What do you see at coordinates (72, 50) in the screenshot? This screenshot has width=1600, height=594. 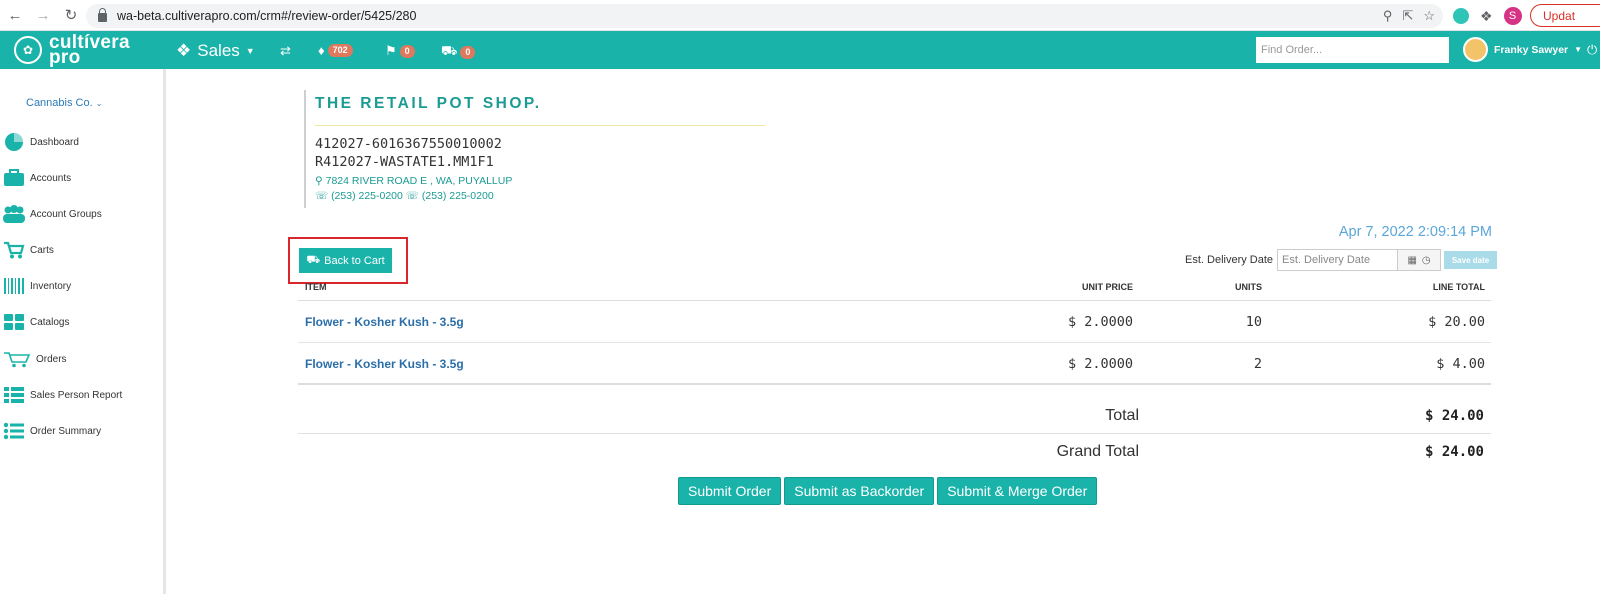 I see `cultivera-logo: ✿ cultívera pro` at bounding box center [72, 50].